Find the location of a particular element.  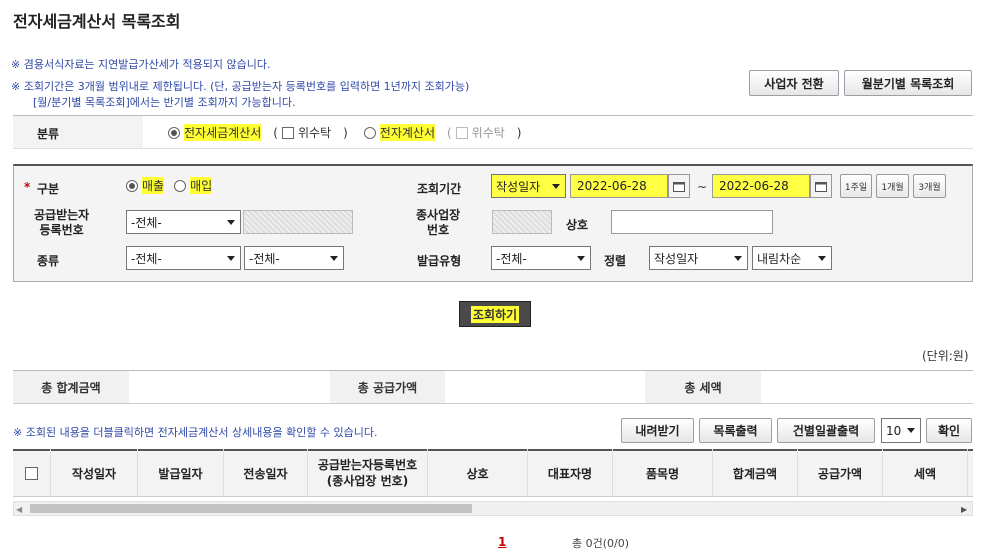

search-submit-label: 조회하기 is located at coordinates (495, 314).